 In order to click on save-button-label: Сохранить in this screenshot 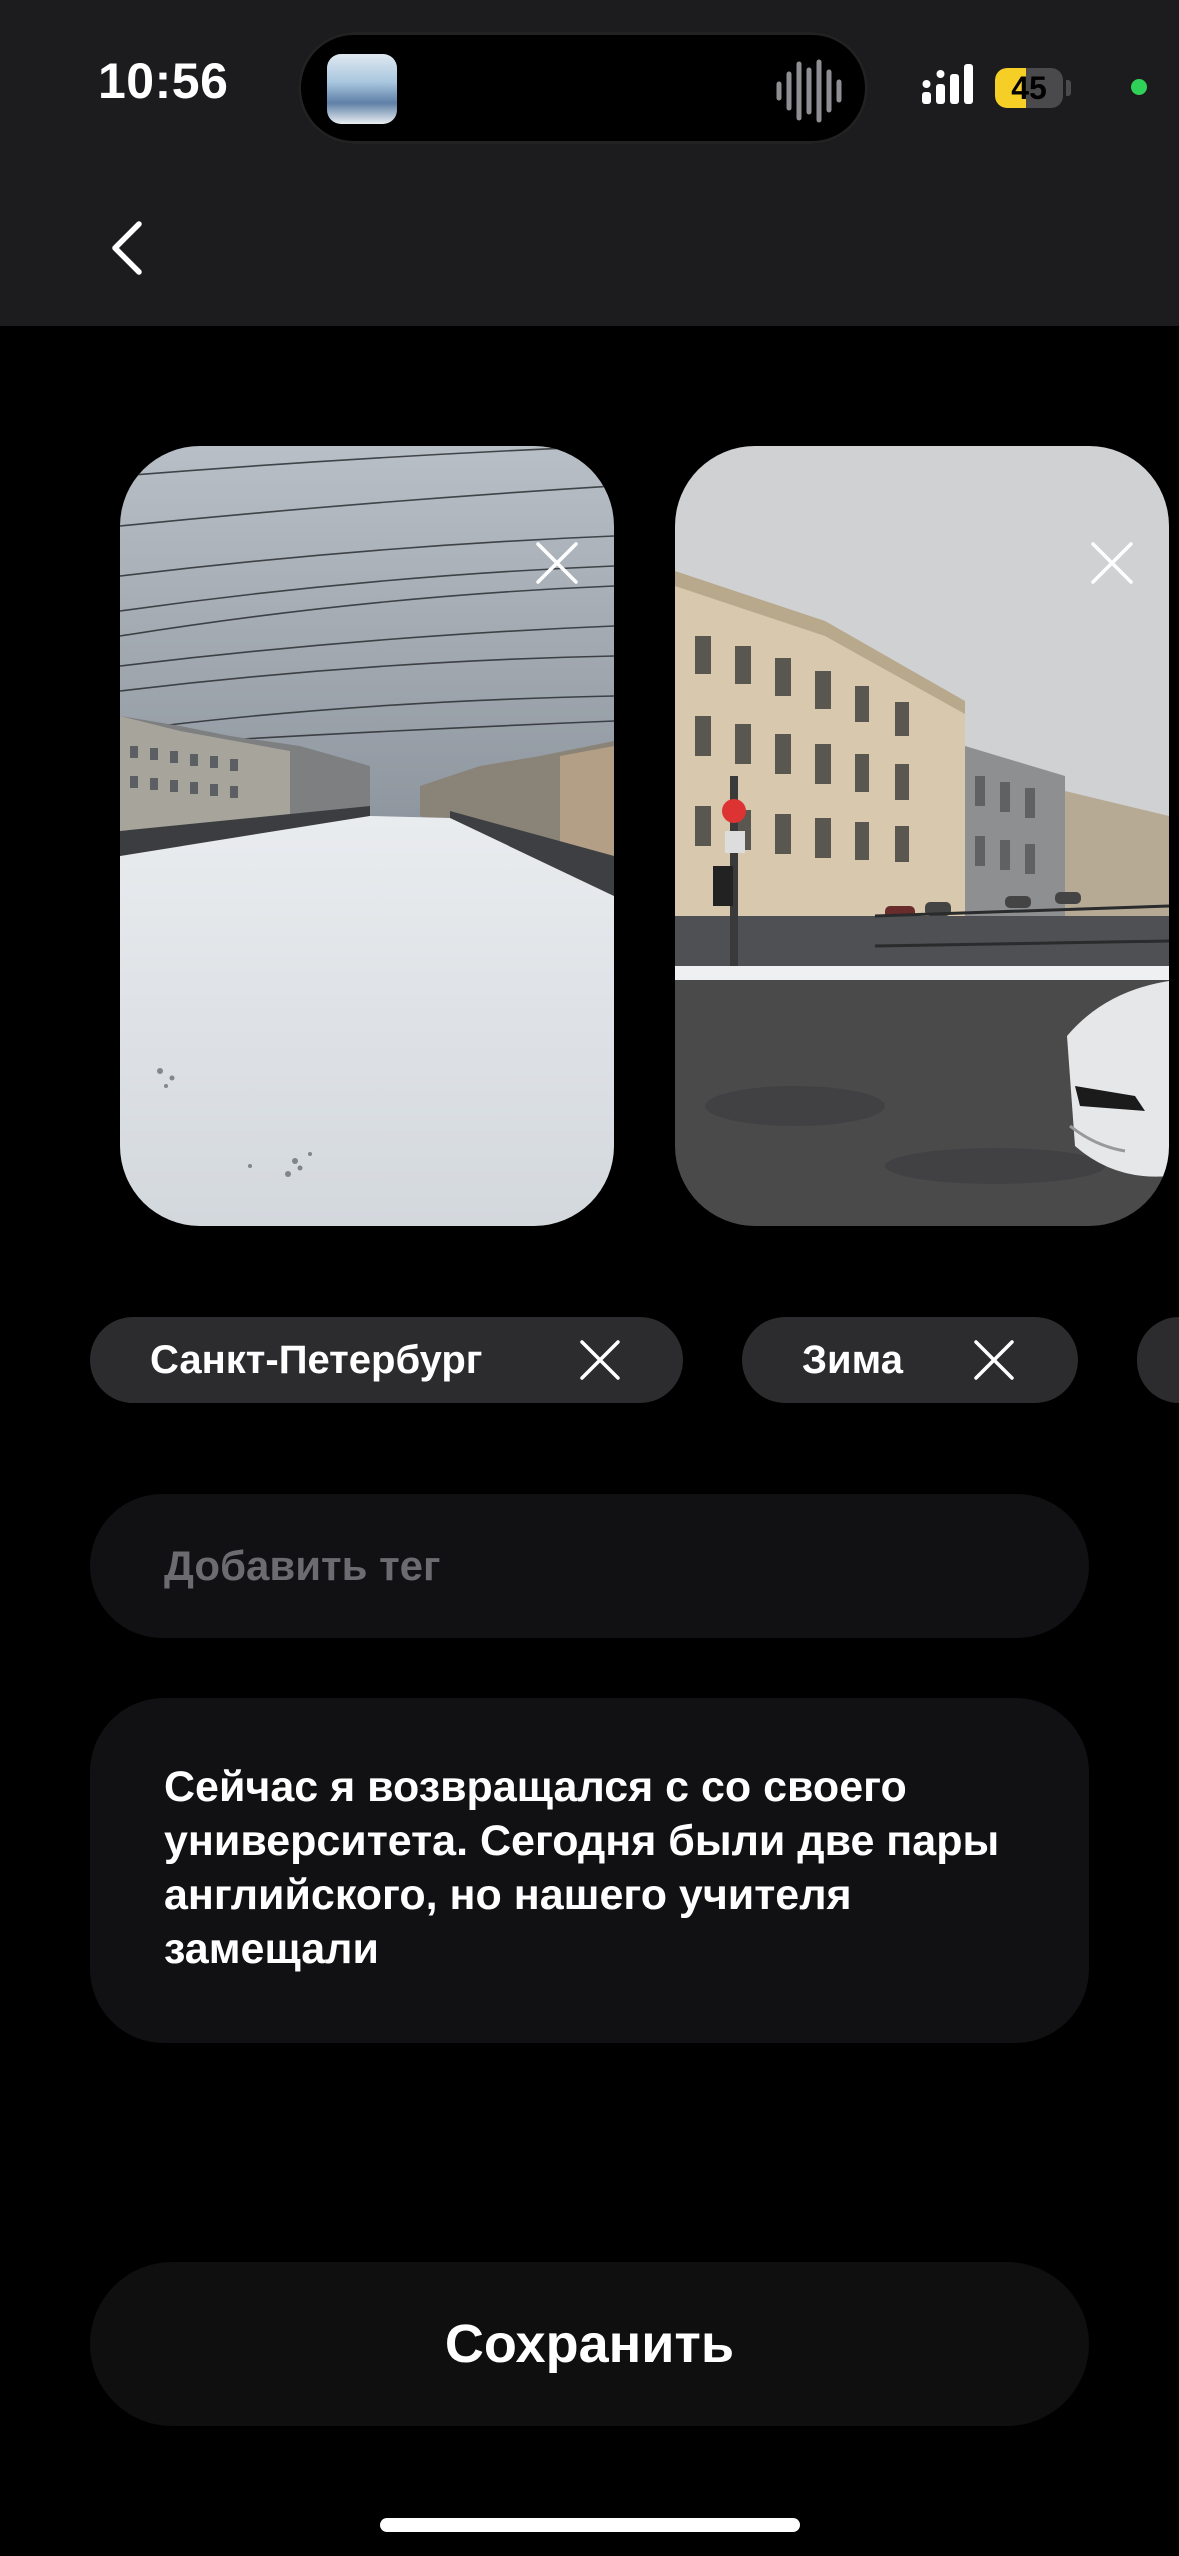, I will do `click(589, 2344)`.